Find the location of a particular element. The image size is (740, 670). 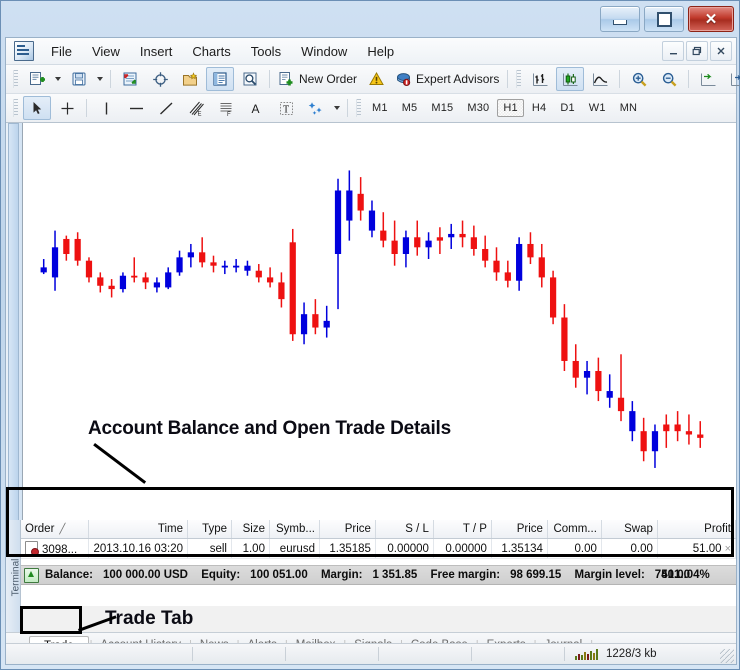

column-header-sl: S / L is located at coordinates (404, 529).